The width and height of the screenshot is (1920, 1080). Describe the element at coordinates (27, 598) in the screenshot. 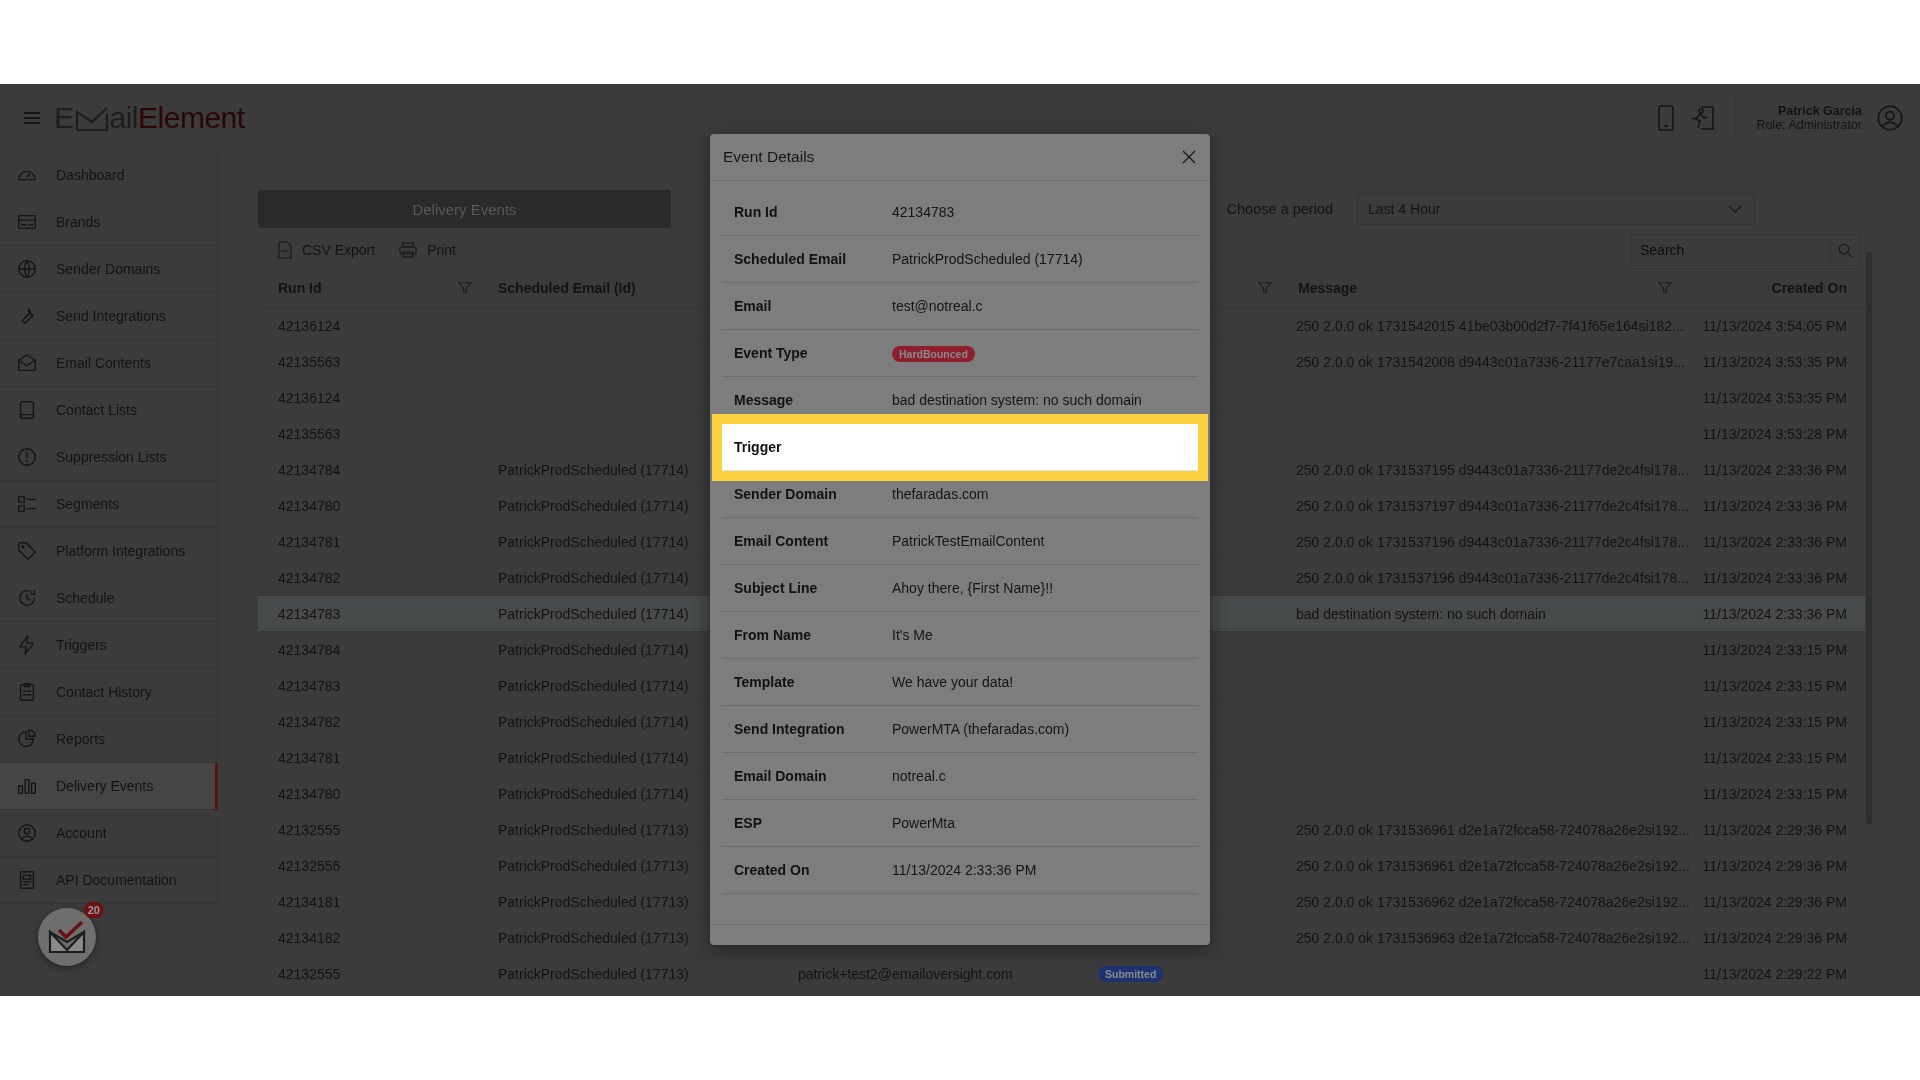

I see `clock-icon` at that location.